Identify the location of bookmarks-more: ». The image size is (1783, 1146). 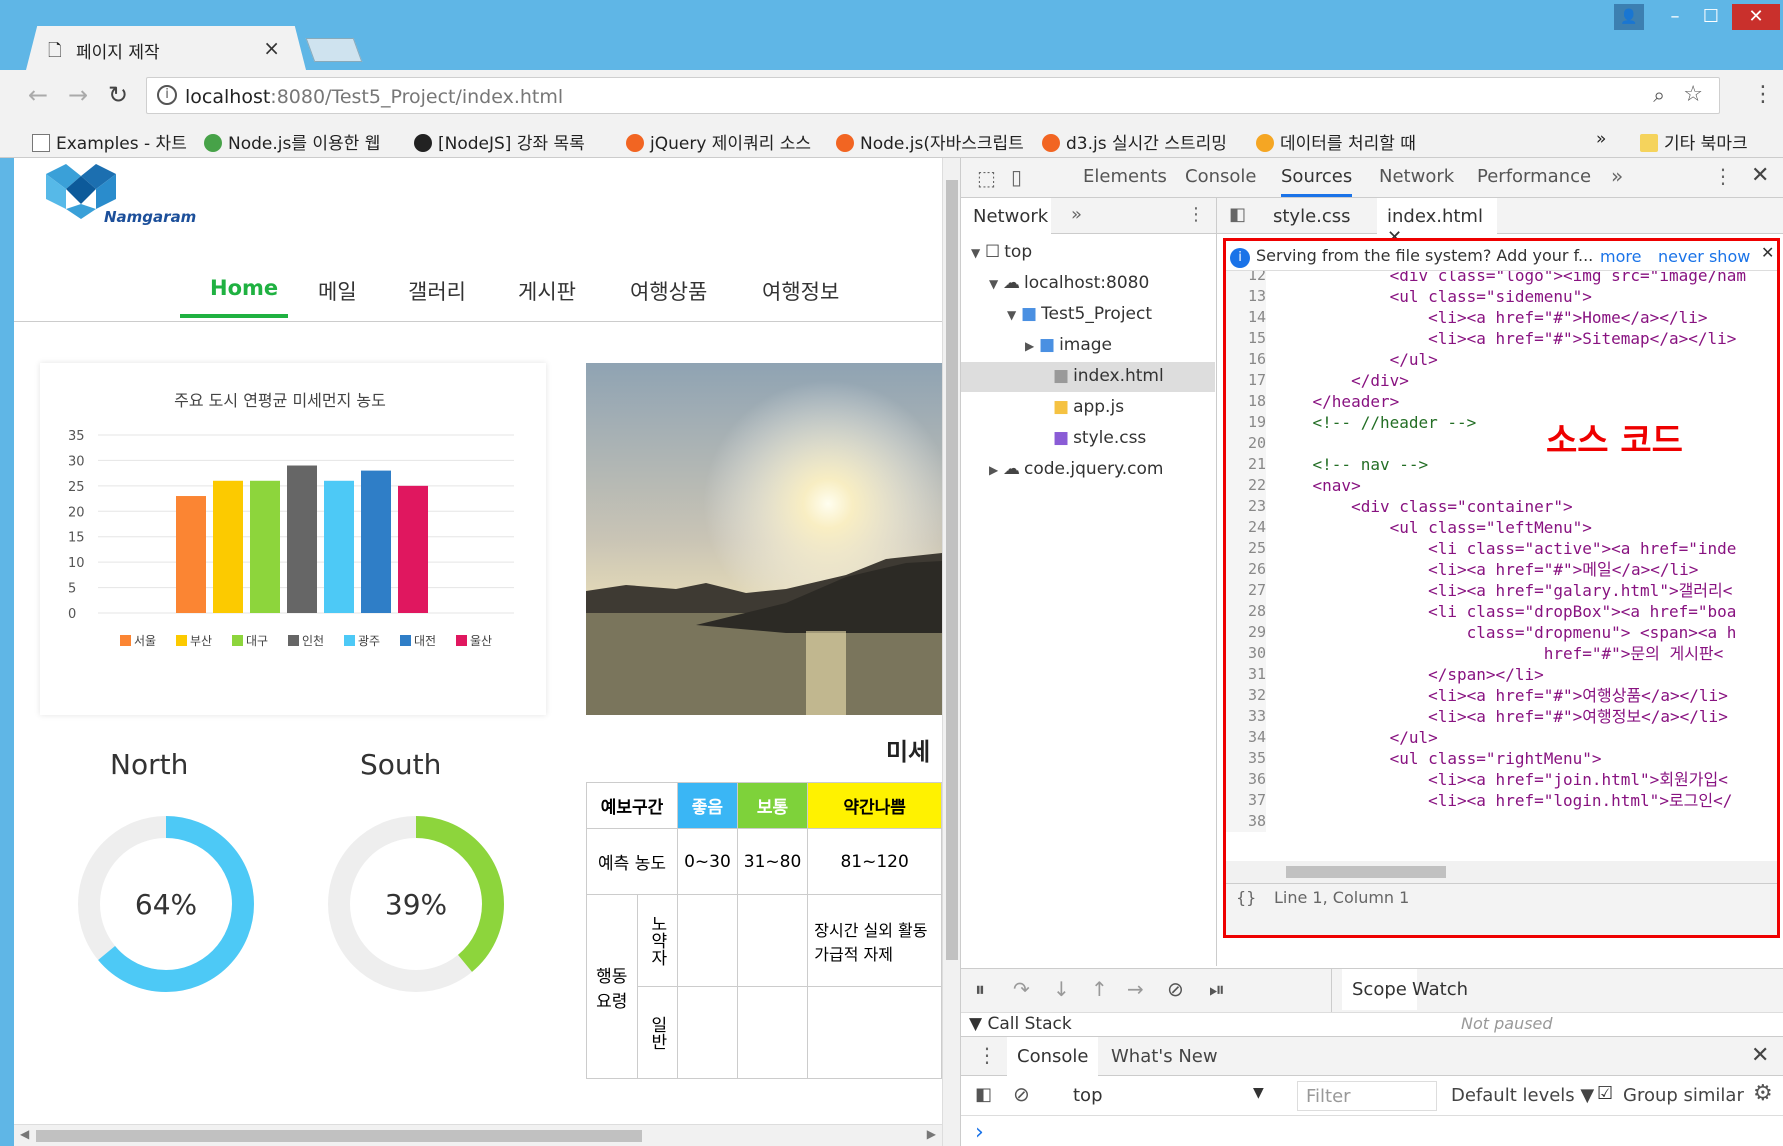
(1601, 139).